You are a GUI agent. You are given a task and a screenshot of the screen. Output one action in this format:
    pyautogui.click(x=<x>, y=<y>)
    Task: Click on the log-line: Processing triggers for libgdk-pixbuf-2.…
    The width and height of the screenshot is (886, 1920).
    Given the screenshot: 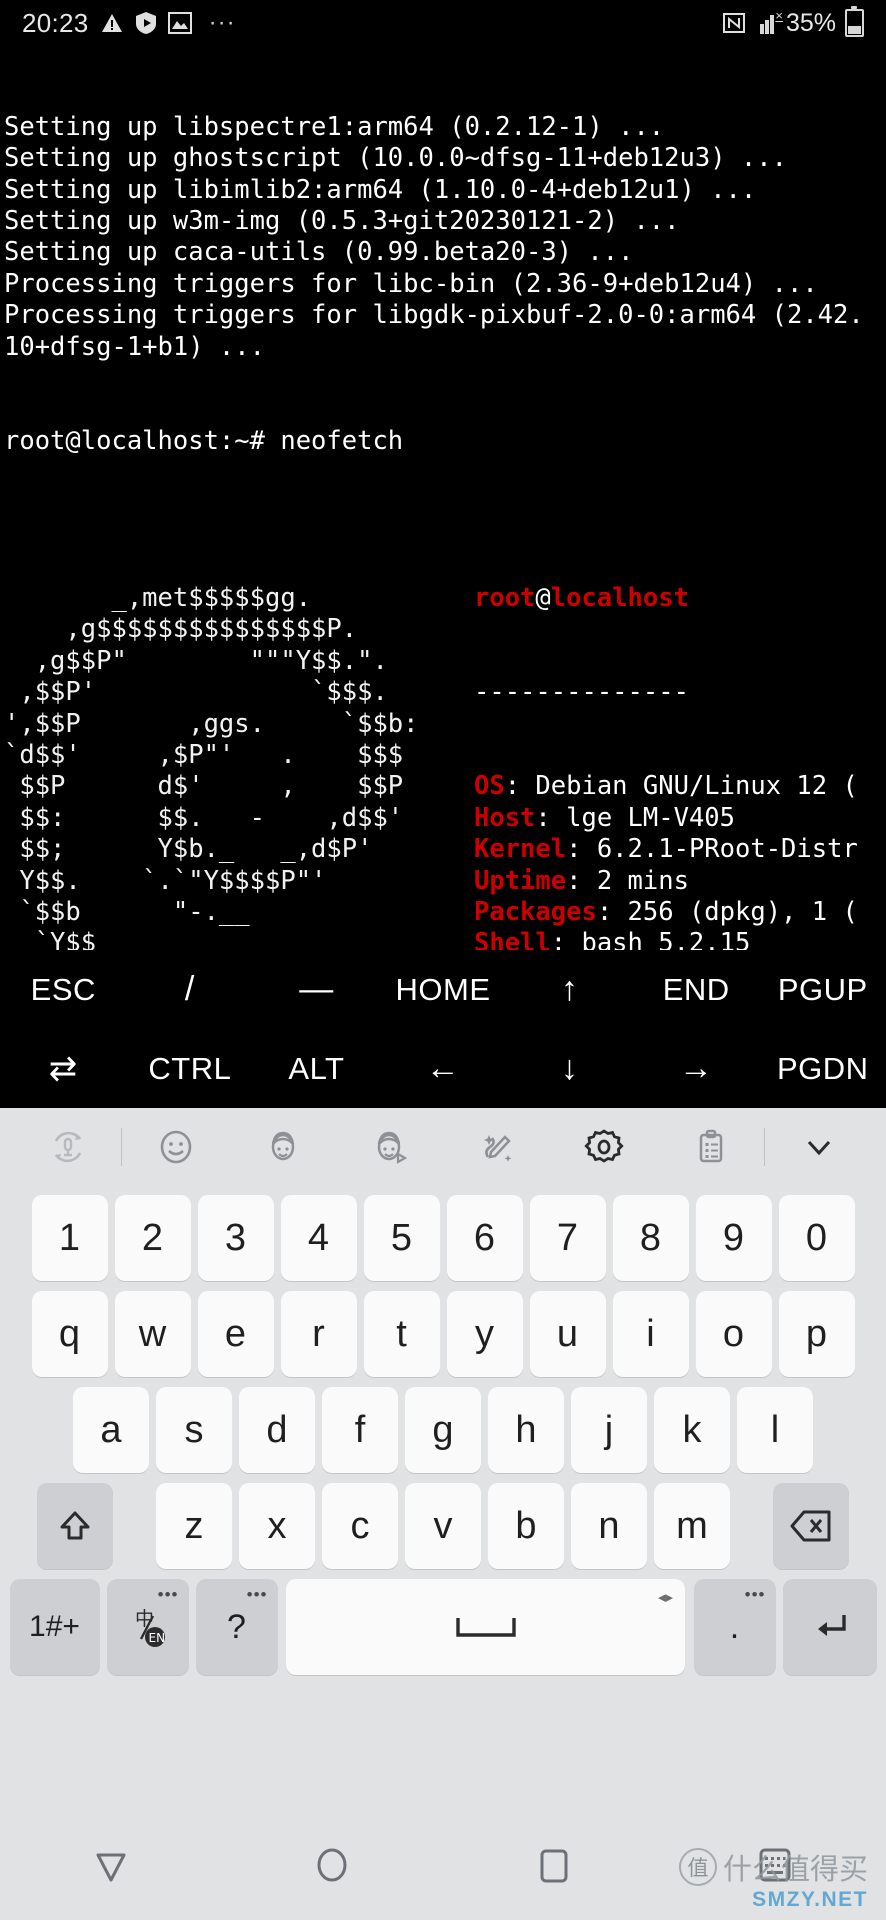 What is the action you would take?
    pyautogui.click(x=434, y=315)
    